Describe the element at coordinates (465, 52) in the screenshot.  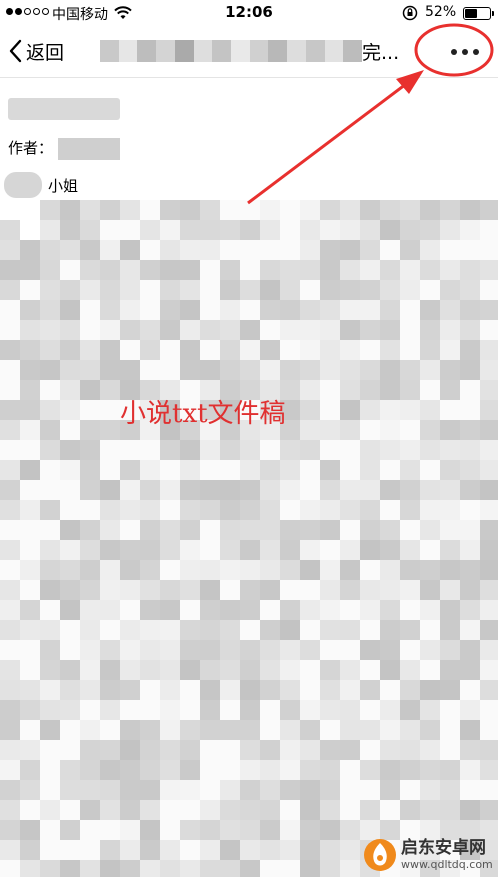
I see `more-button` at that location.